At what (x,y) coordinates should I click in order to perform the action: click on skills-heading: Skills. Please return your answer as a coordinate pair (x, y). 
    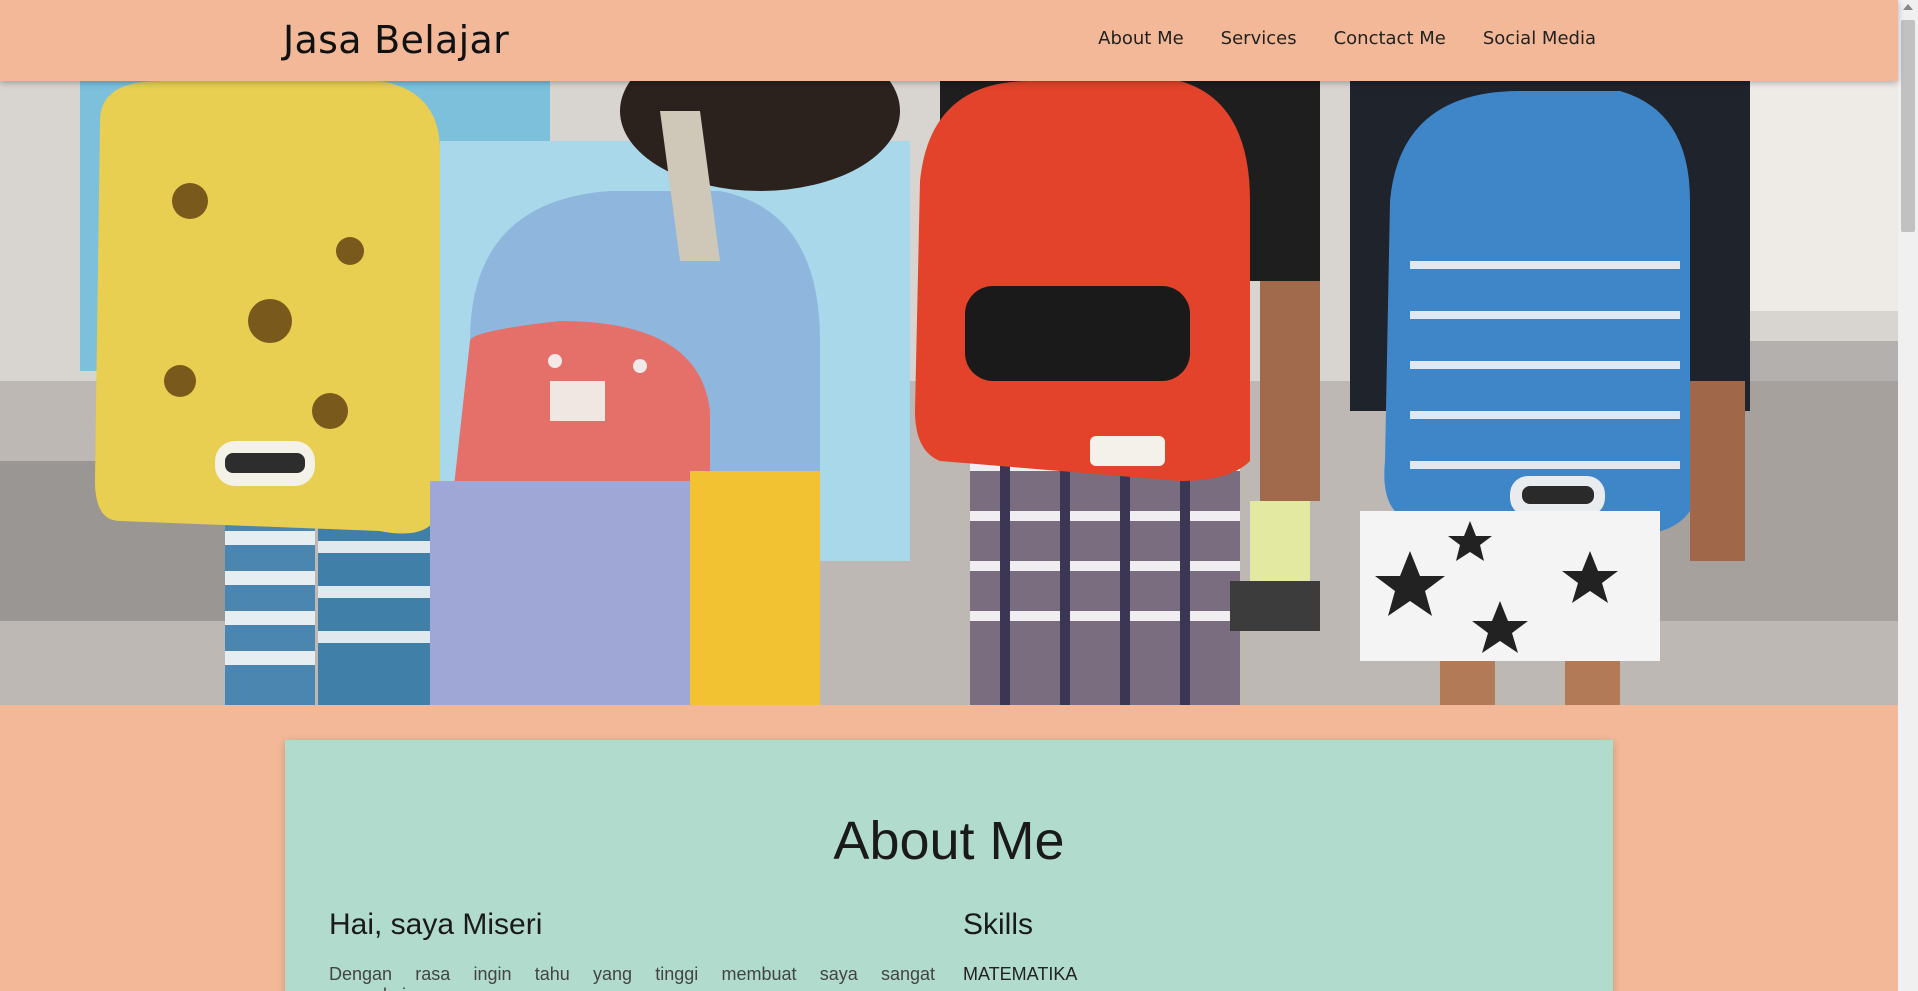
    Looking at the image, I should click on (998, 924).